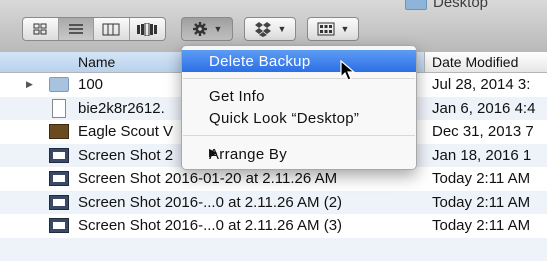  What do you see at coordinates (299, 96) in the screenshot?
I see `menu-item-get-info: Get Info` at bounding box center [299, 96].